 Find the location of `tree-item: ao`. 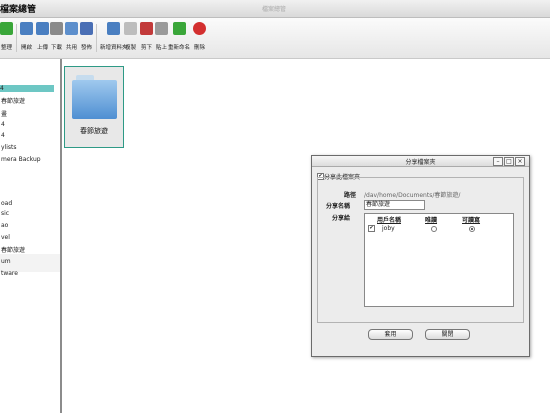

tree-item: ao is located at coordinates (4, 225).